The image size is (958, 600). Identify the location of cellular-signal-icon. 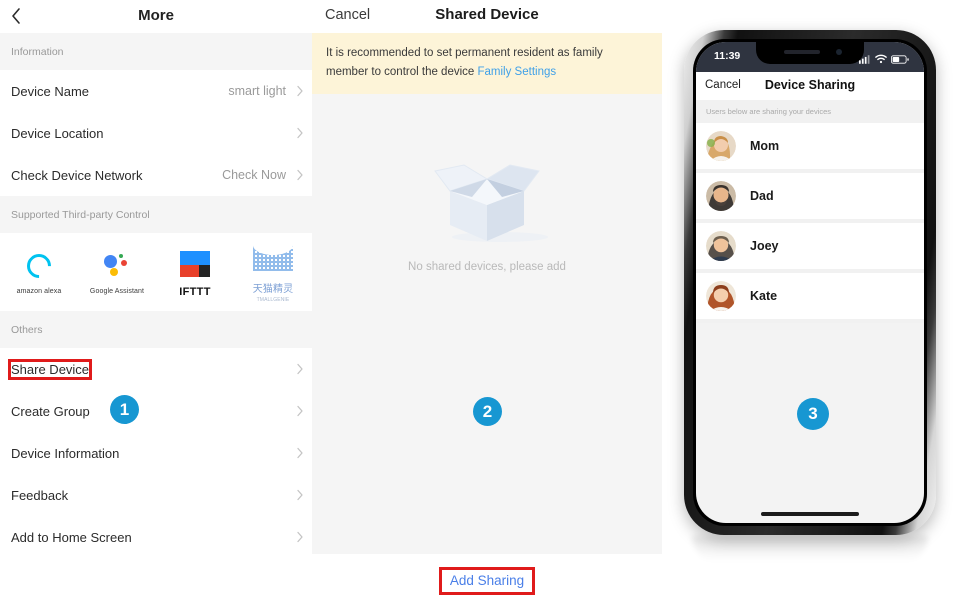
(865, 60).